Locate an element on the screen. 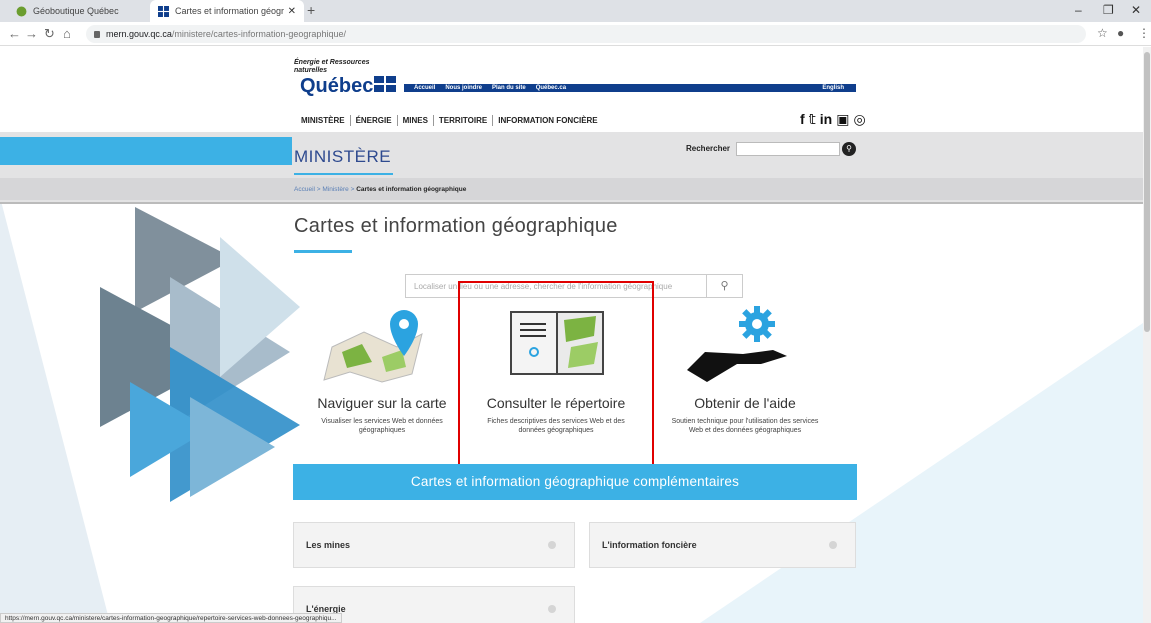 This screenshot has width=1151, height=623. quebec-favicon-icon is located at coordinates (163, 11).